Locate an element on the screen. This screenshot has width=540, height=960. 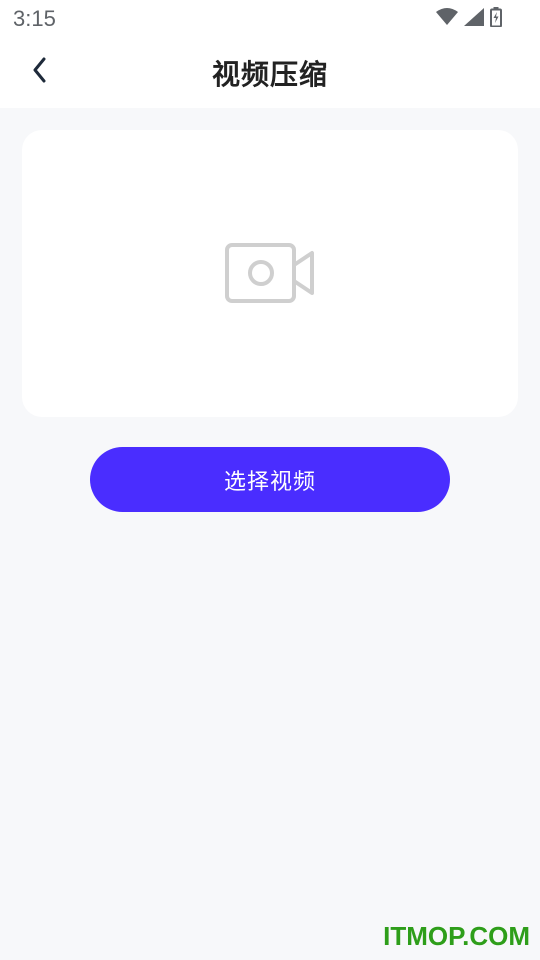
status-icons is located at coordinates (469, 19).